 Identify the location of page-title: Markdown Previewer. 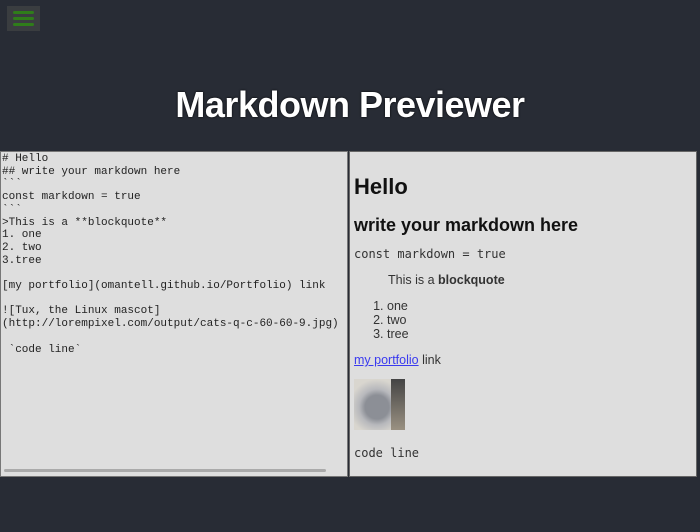
(350, 104).